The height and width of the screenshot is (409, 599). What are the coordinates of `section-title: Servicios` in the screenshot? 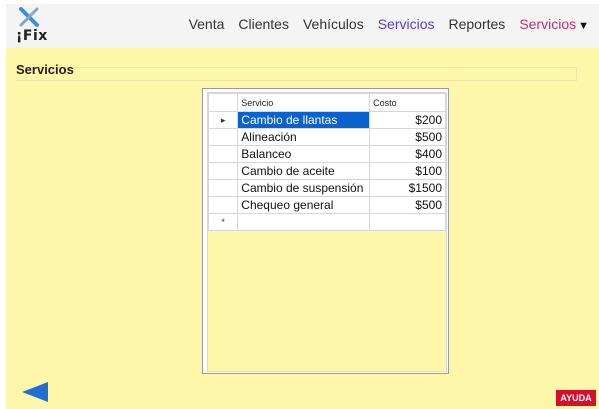 It's located at (45, 69).